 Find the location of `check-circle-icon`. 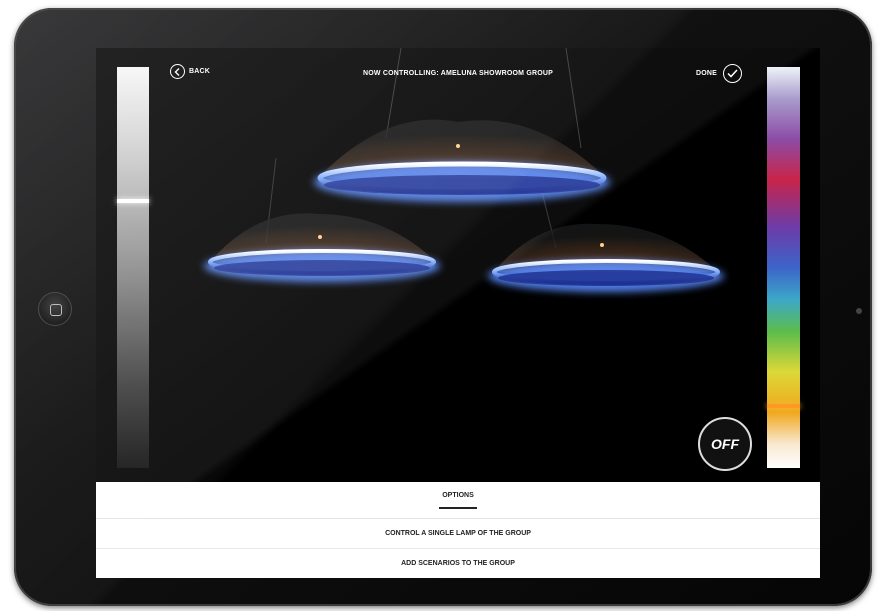

check-circle-icon is located at coordinates (733, 73).